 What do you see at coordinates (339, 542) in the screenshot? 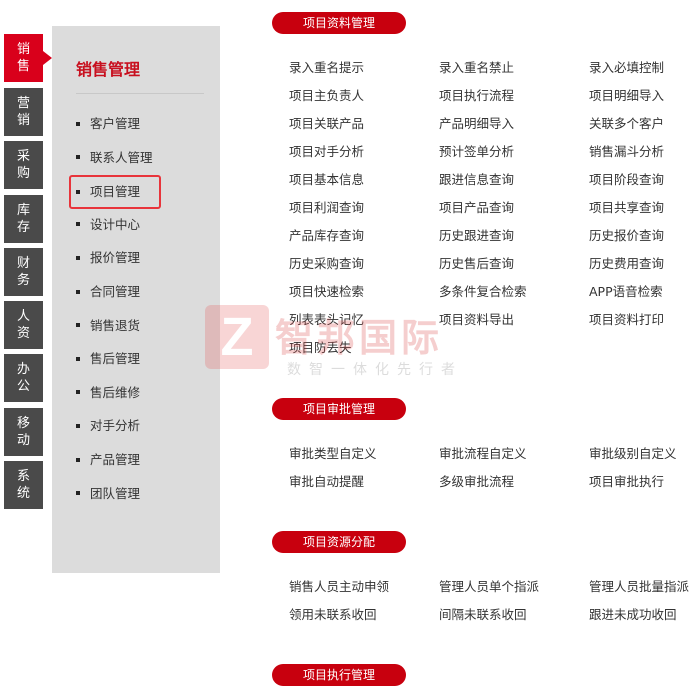
I see `section-title: 项目资源分配` at bounding box center [339, 542].